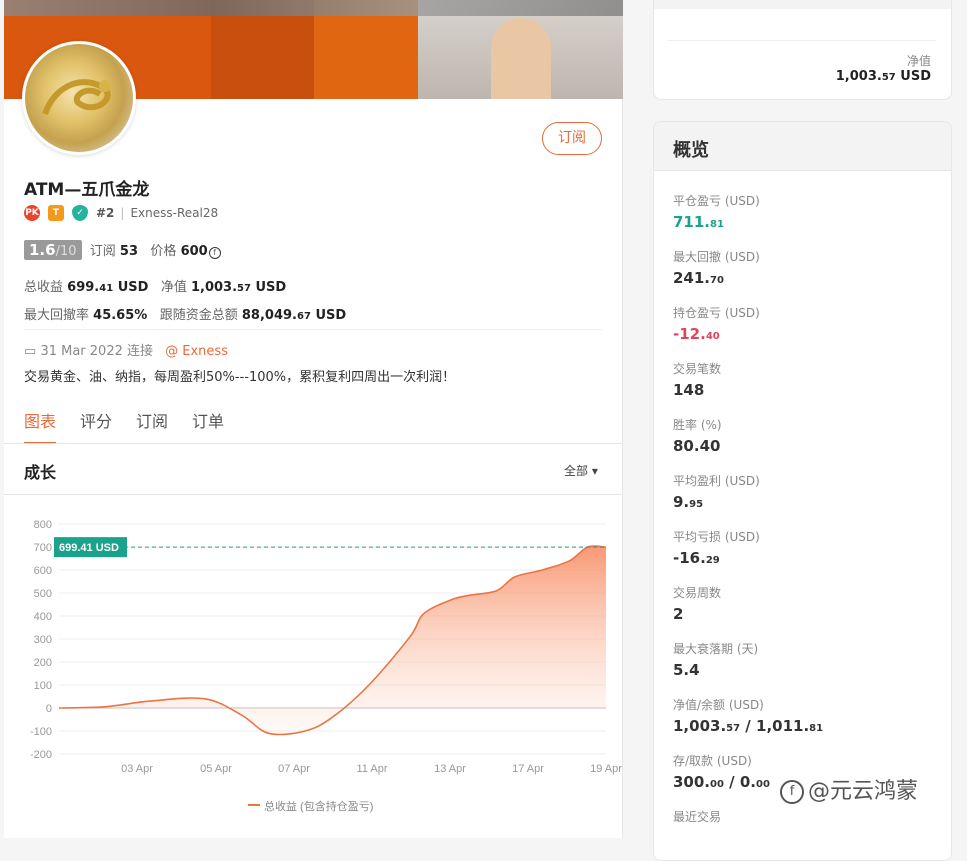 The image size is (967, 861). Describe the element at coordinates (214, 253) in the screenshot. I see `coin-icon: f` at that location.